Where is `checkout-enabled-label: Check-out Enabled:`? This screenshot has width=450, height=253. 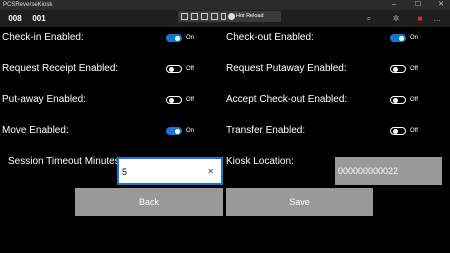 checkout-enabled-label: Check-out Enabled: is located at coordinates (270, 37).